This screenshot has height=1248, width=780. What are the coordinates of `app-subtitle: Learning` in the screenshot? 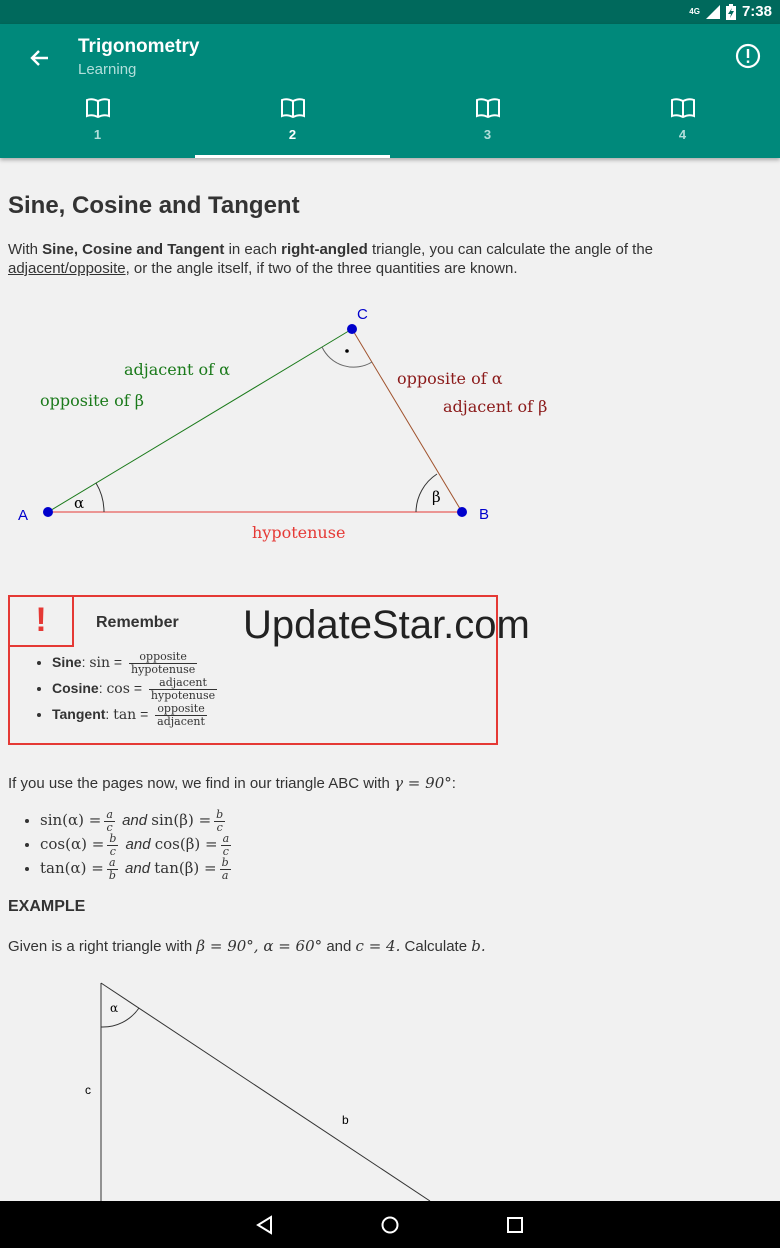 It's located at (107, 69).